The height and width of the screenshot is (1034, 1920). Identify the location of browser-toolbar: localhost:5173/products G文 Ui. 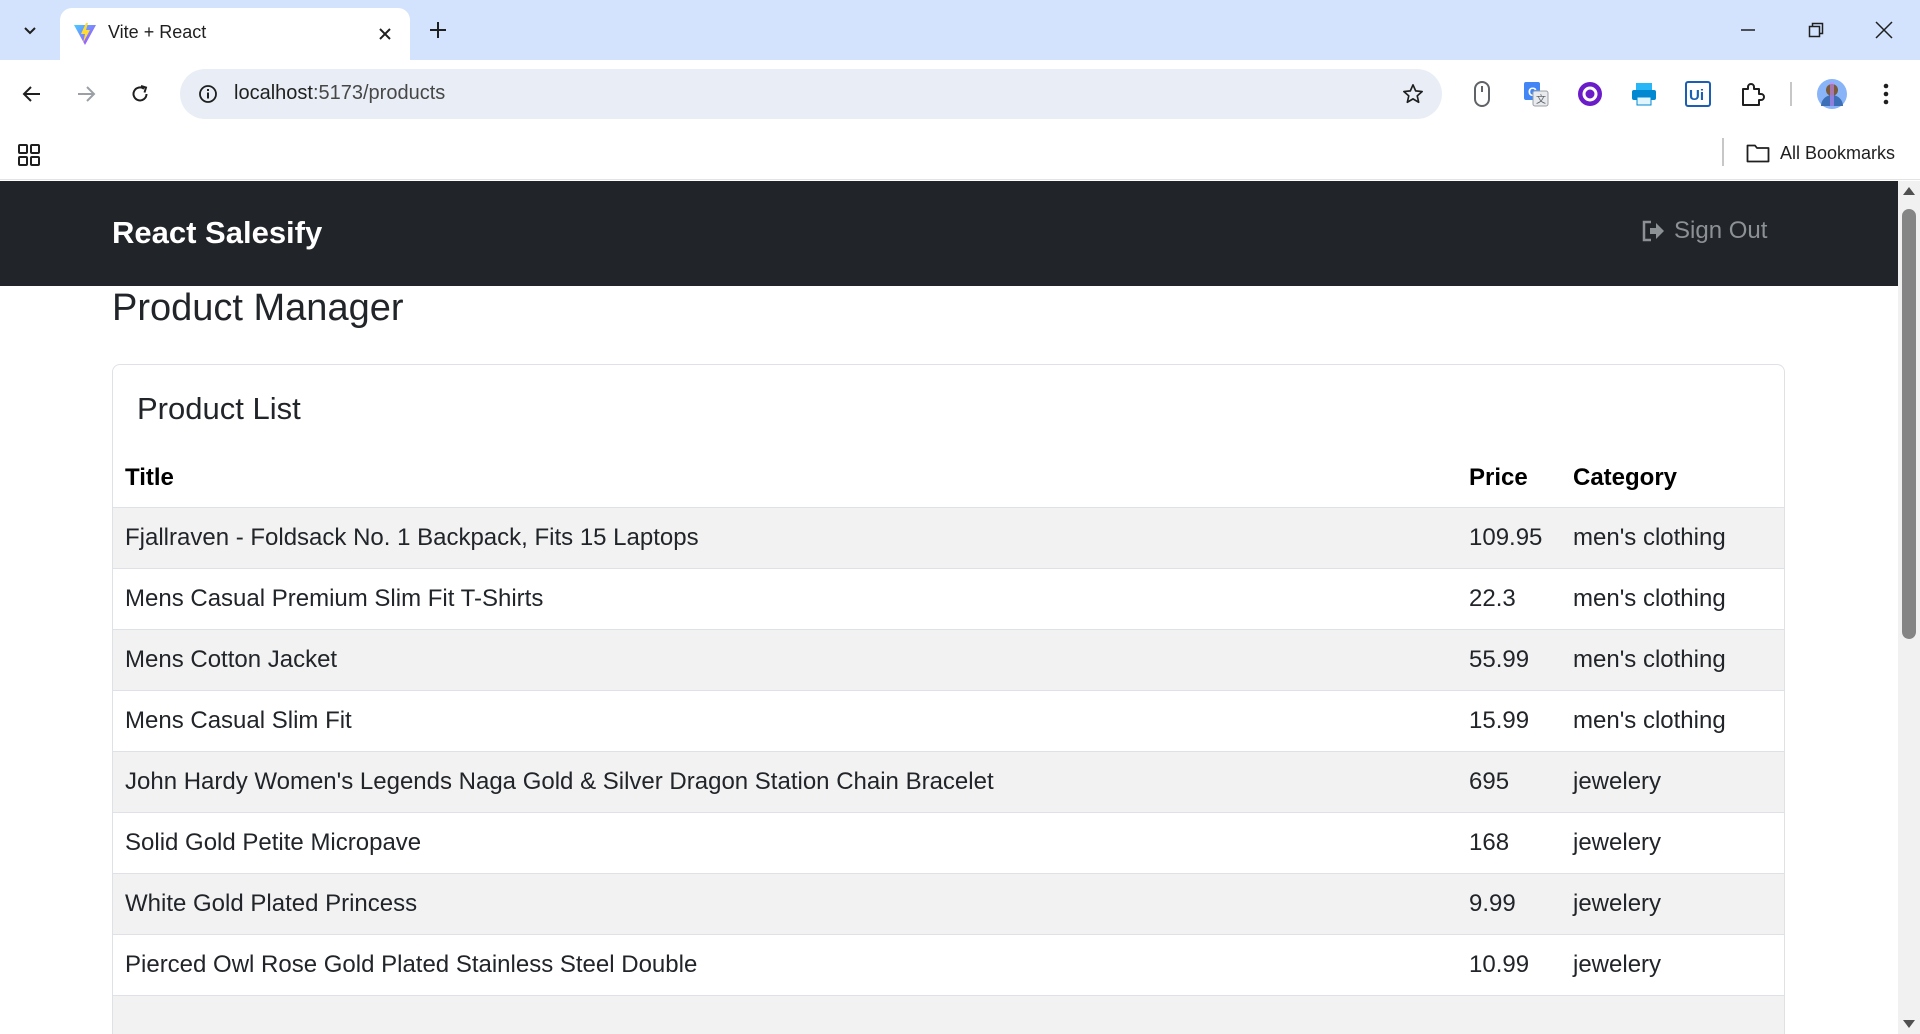
(960, 94).